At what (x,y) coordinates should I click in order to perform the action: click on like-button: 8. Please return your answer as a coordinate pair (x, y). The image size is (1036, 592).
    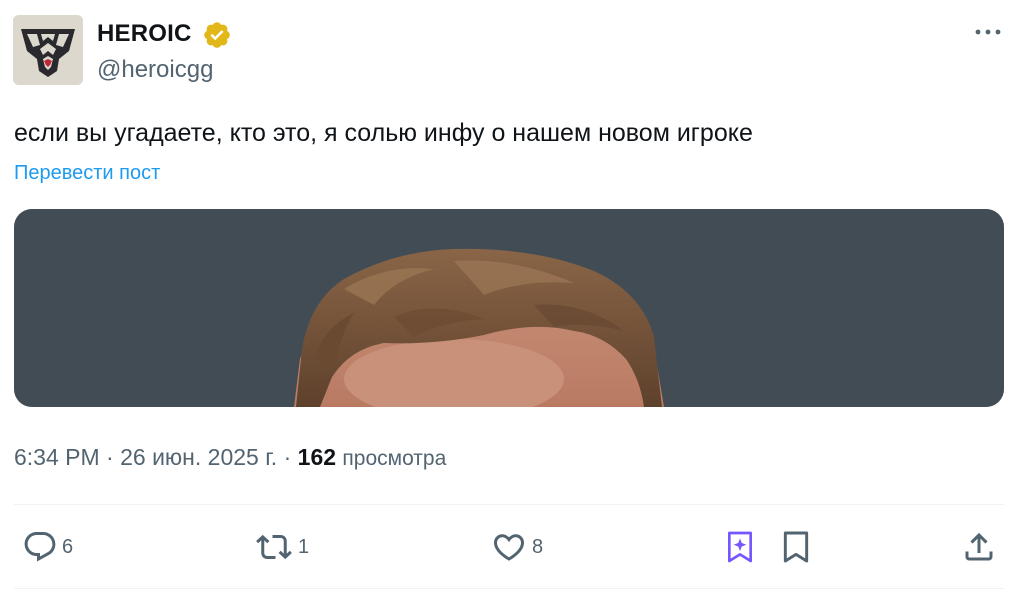
    Looking at the image, I should click on (516, 547).